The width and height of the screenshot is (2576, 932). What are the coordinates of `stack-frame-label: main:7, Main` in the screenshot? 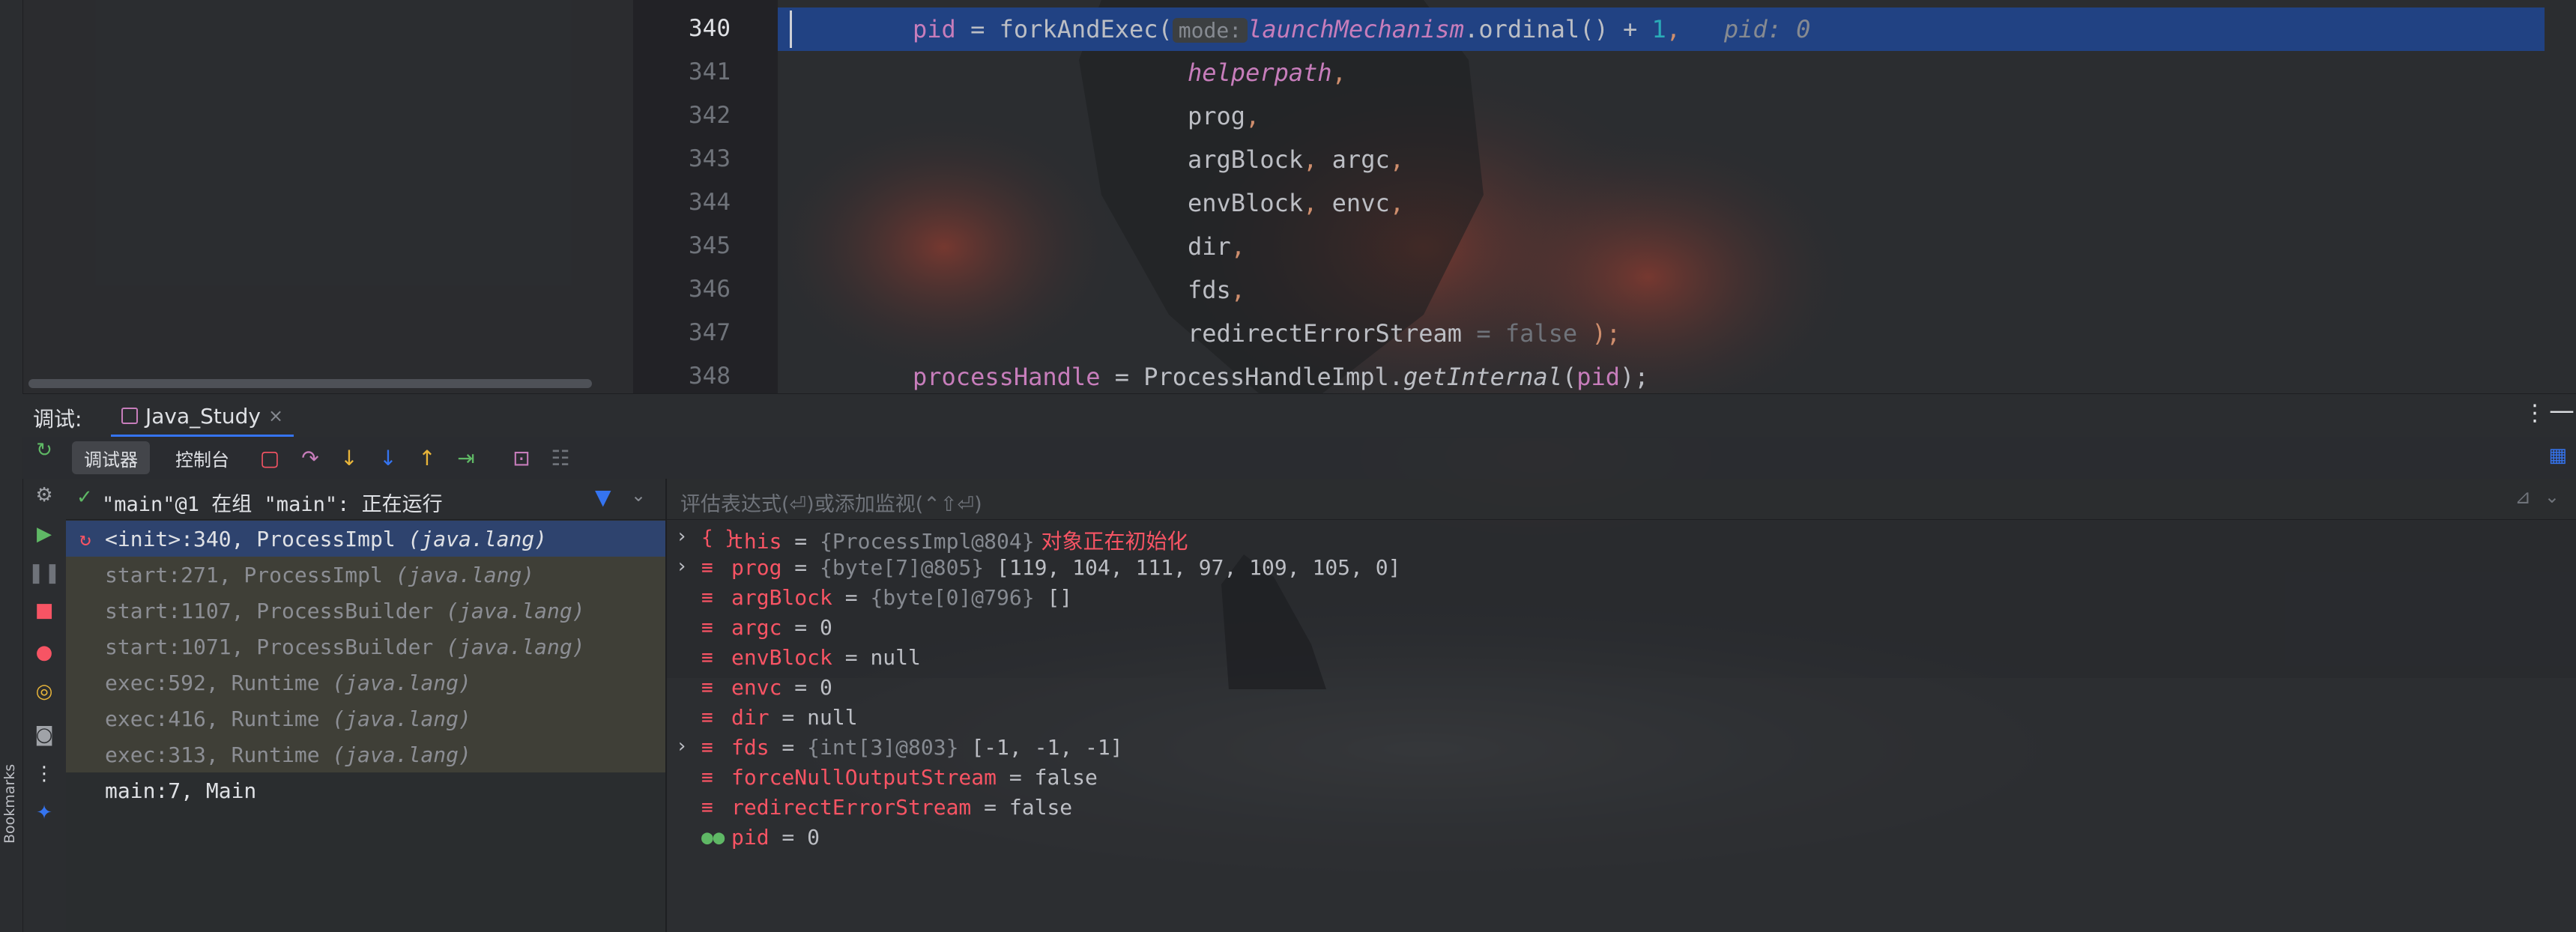 It's located at (181, 791).